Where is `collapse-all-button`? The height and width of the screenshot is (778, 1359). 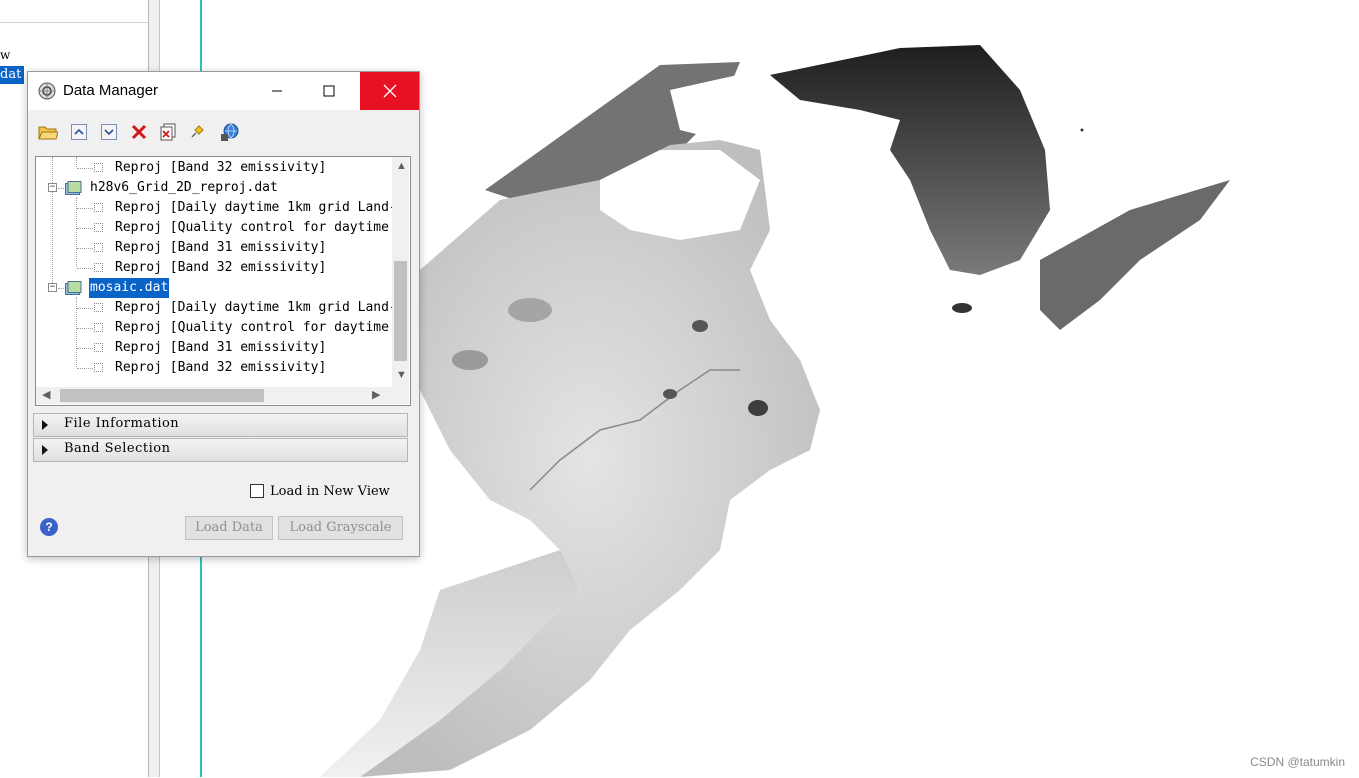
collapse-all-button is located at coordinates (79, 132).